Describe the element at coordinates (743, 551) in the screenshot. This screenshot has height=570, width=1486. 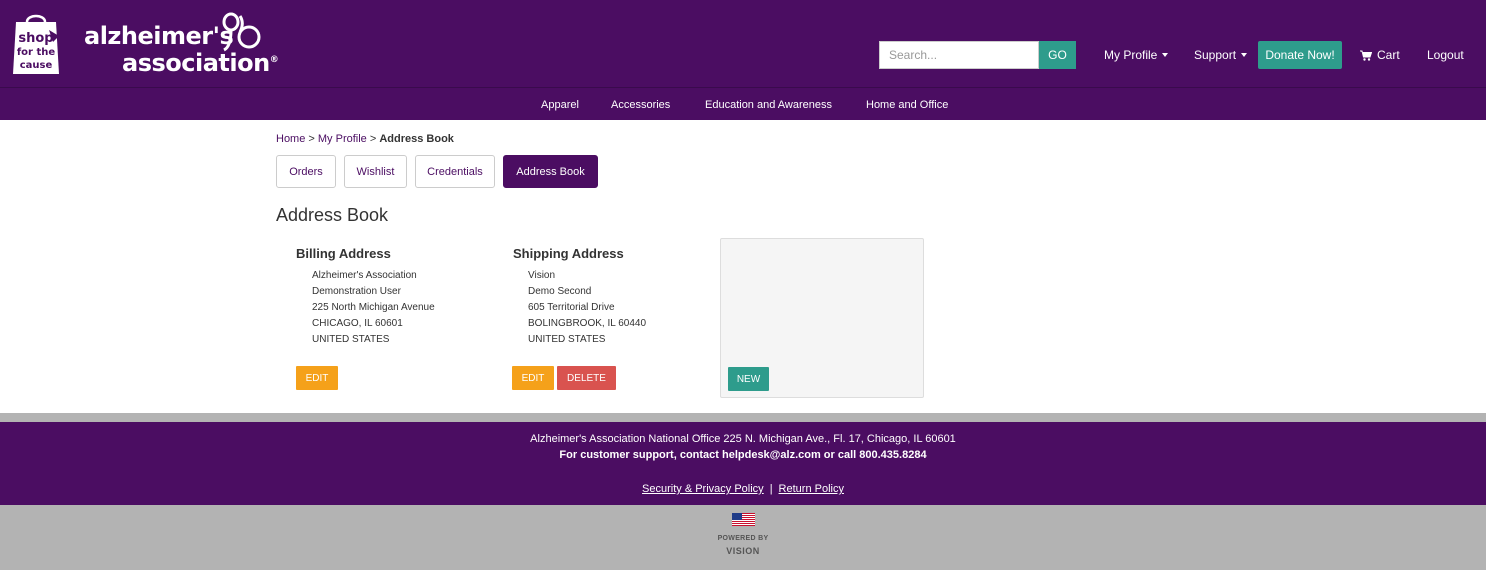
I see `vision-logo: VISION` at that location.